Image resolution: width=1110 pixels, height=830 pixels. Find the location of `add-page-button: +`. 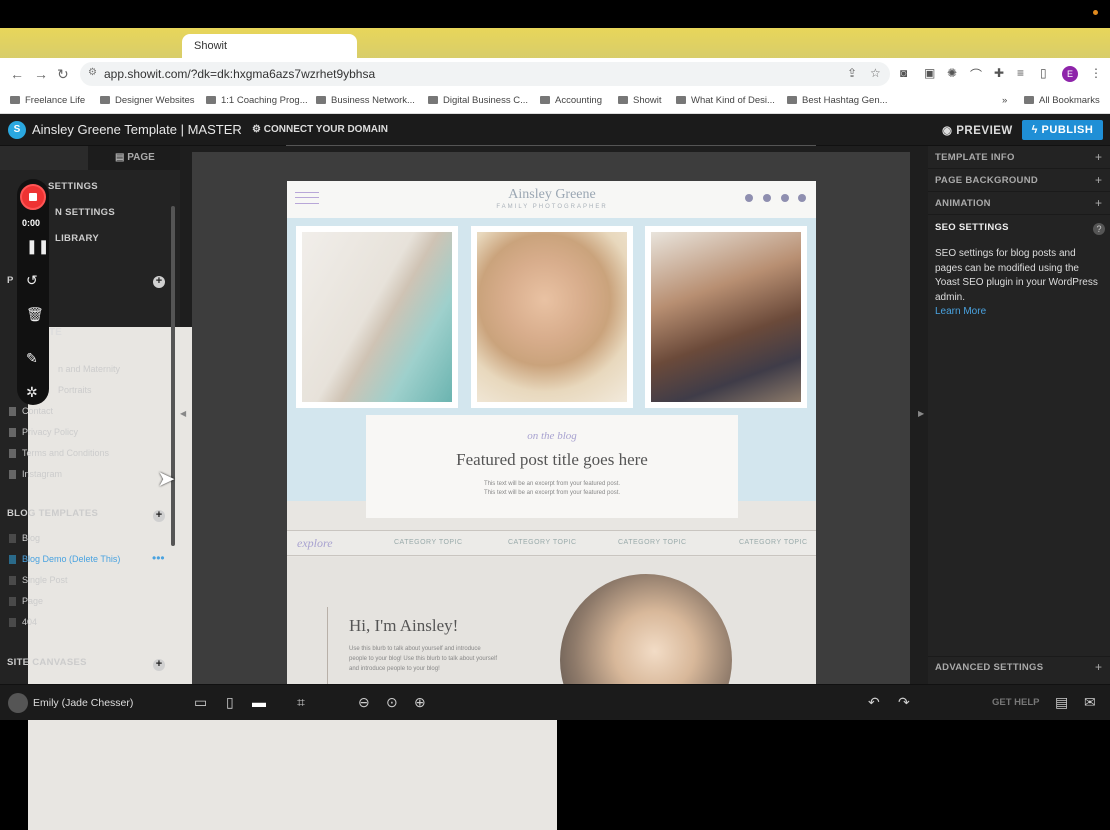

add-page-button: + is located at coordinates (159, 282).